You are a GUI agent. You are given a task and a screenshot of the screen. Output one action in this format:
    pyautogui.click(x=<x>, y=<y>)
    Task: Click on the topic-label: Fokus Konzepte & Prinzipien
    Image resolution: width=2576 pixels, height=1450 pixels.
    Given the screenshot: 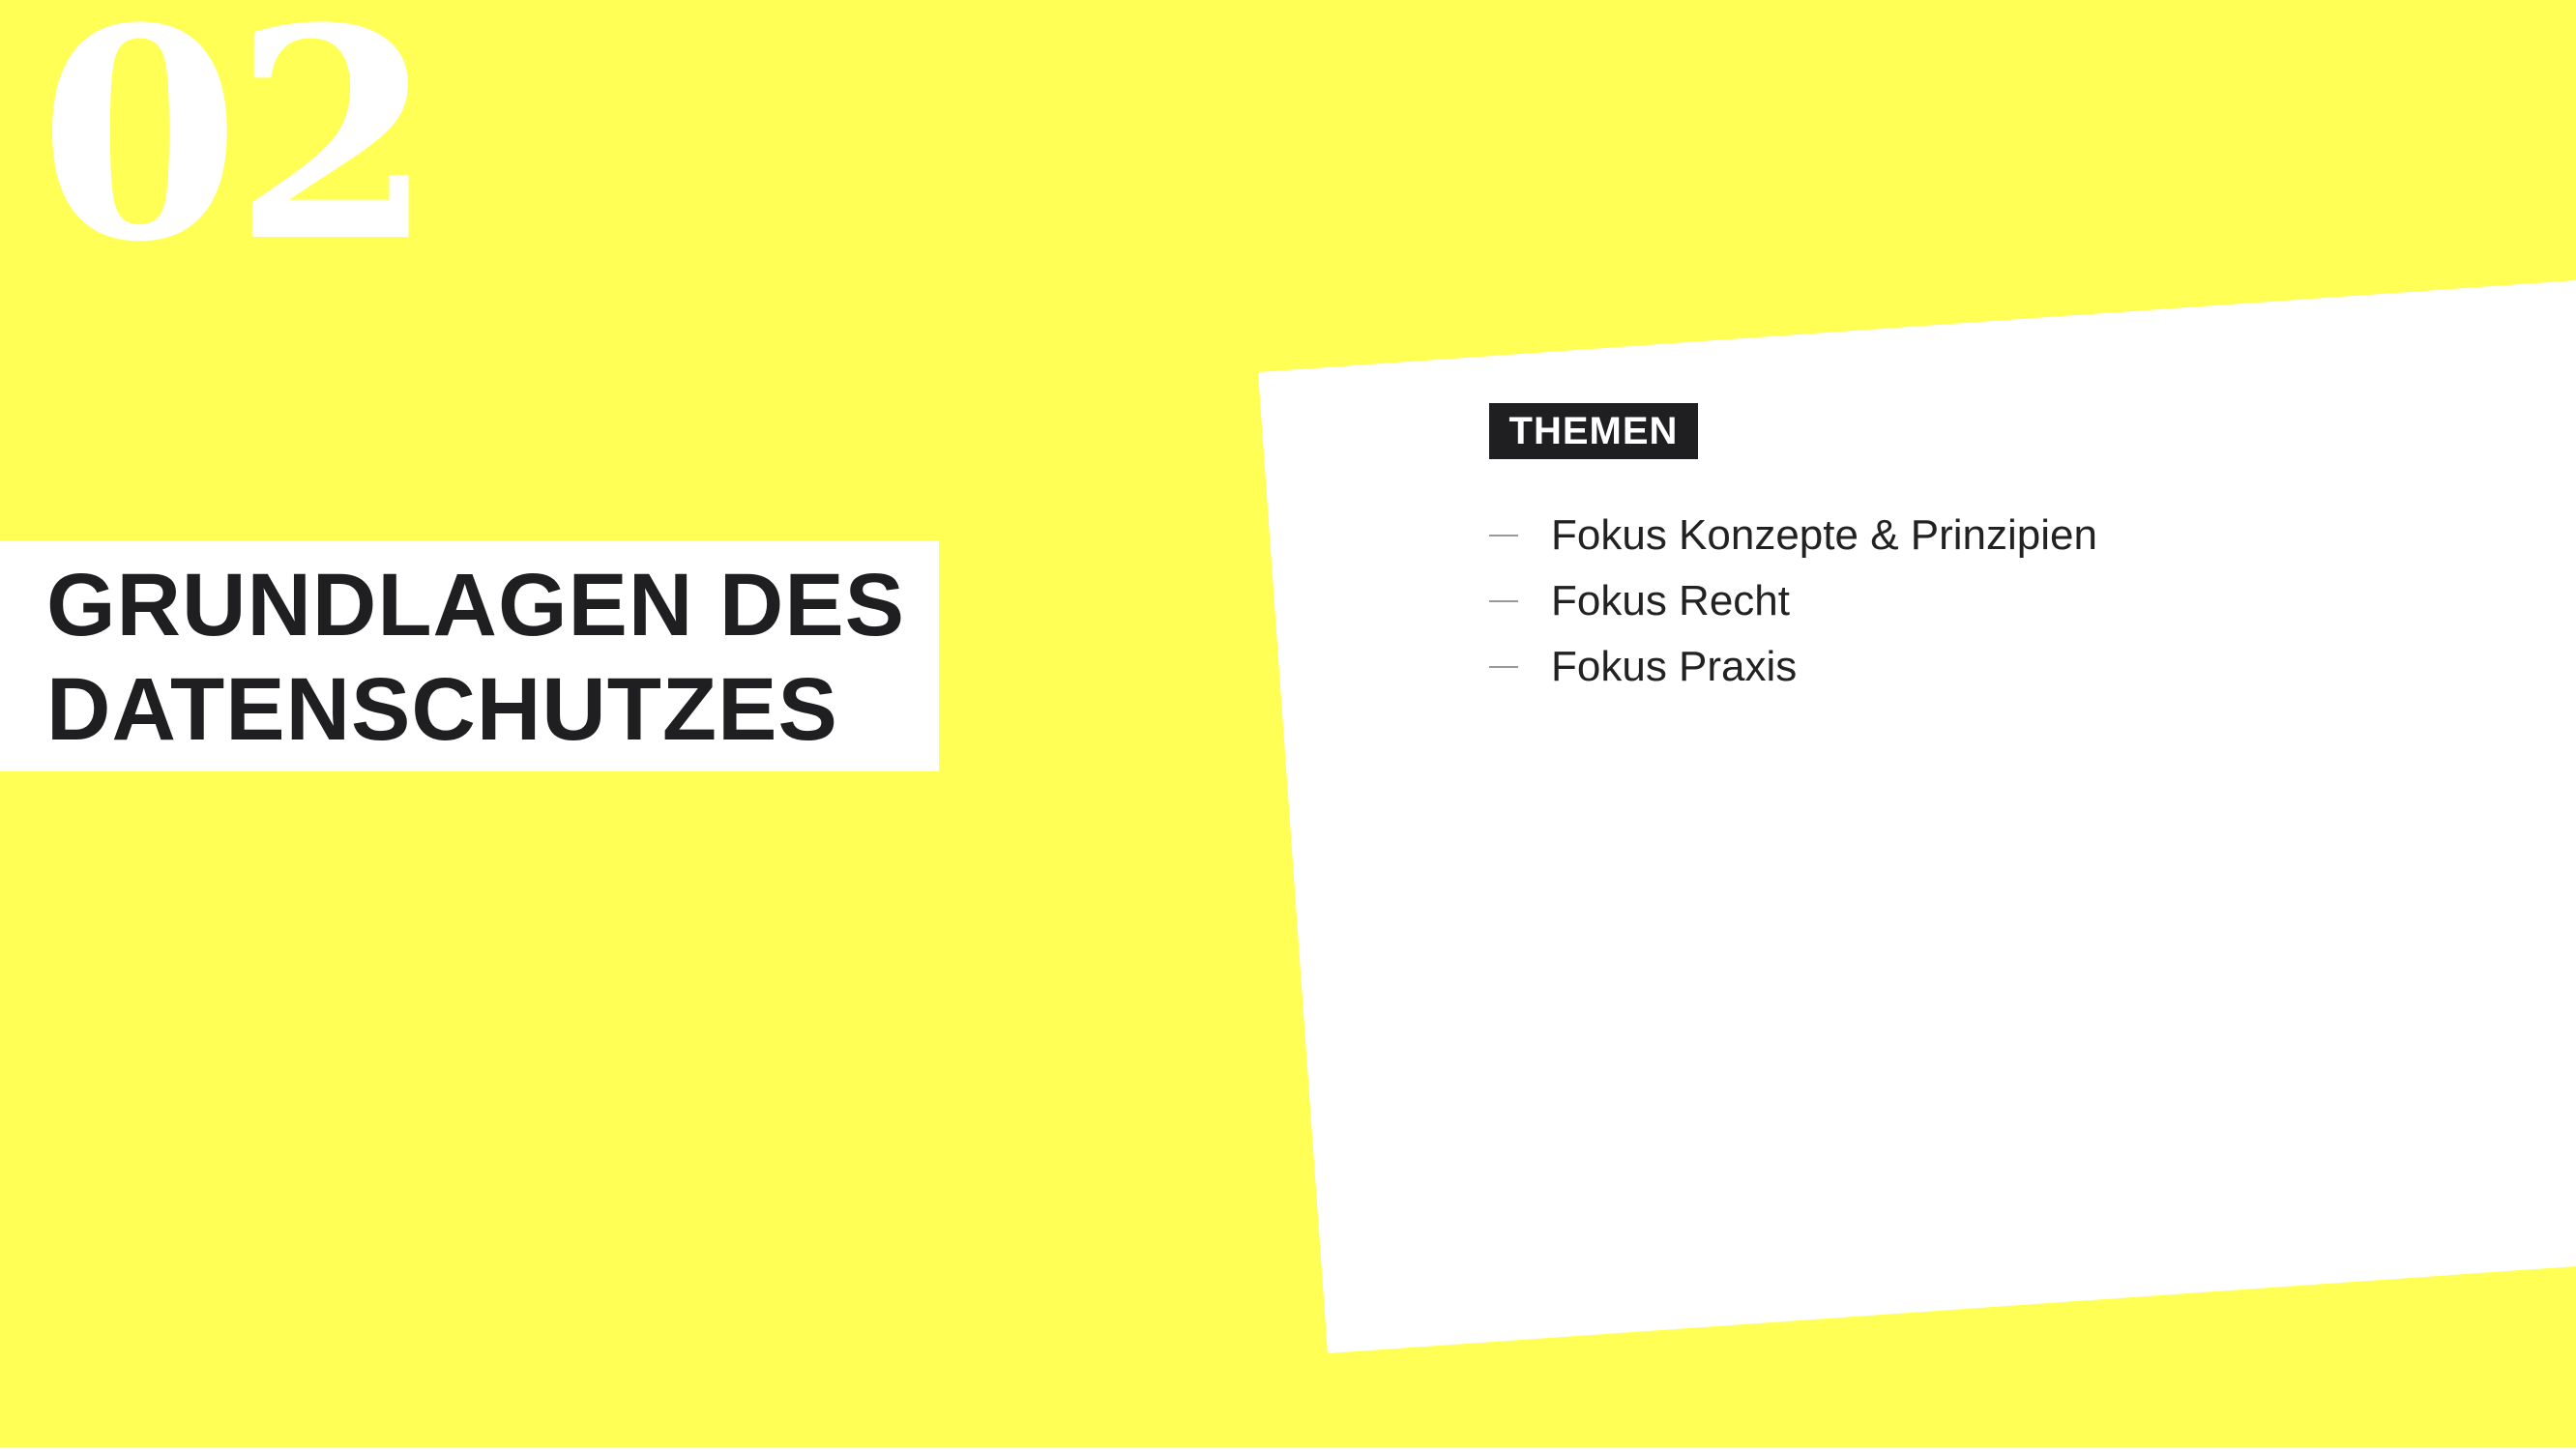 What is the action you would take?
    pyautogui.click(x=1824, y=535)
    